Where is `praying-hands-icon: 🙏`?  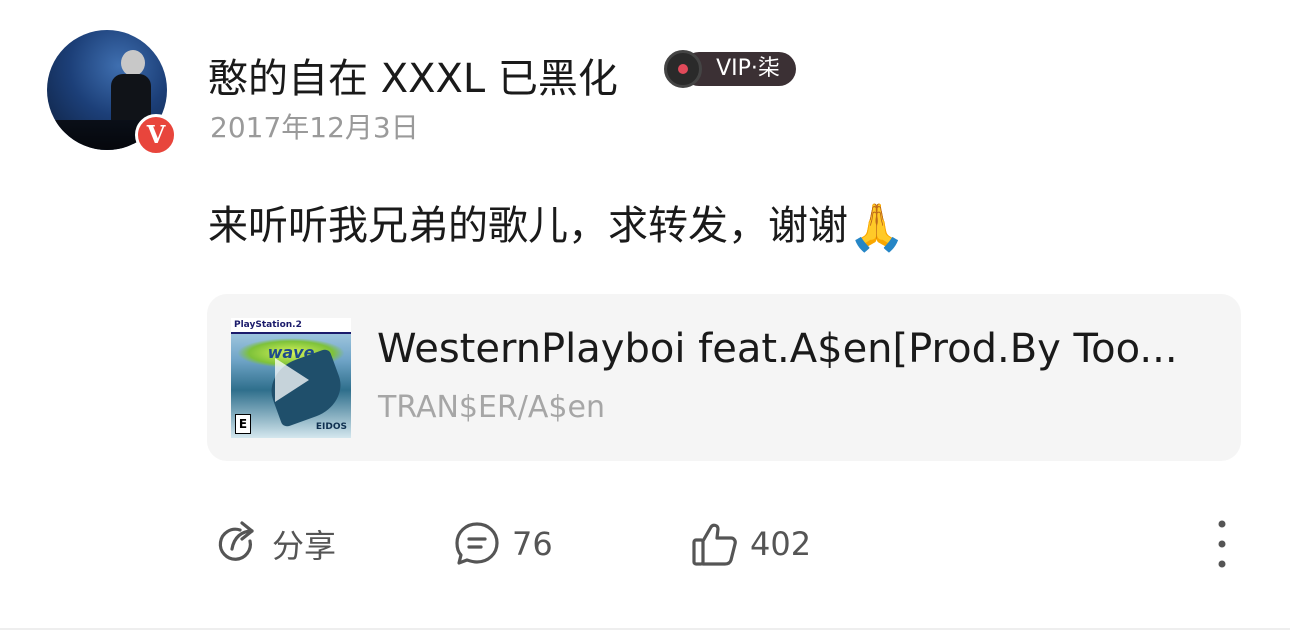
praying-hands-icon: 🙏 is located at coordinates (877, 227).